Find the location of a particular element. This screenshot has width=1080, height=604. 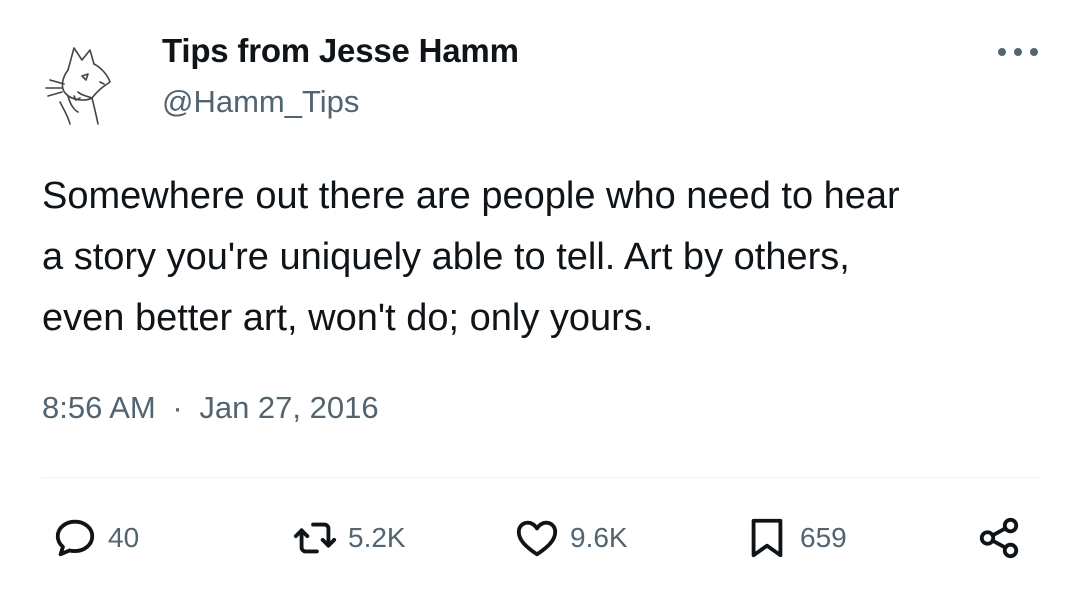

reply-icon is located at coordinates (75, 538).